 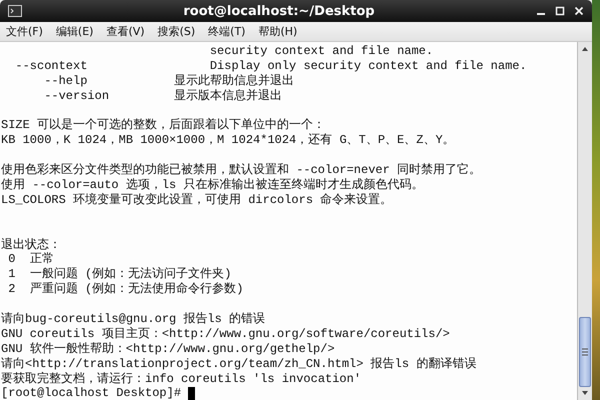 What do you see at coordinates (31, 259) in the screenshot?
I see `terminal-line: 0 正常` at bounding box center [31, 259].